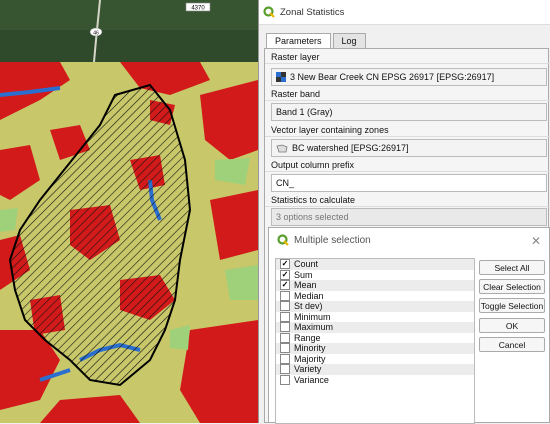 Image resolution: width=550 pixels, height=424 pixels. Describe the element at coordinates (198, 9) in the screenshot. I see `road-label: 4370` at that location.